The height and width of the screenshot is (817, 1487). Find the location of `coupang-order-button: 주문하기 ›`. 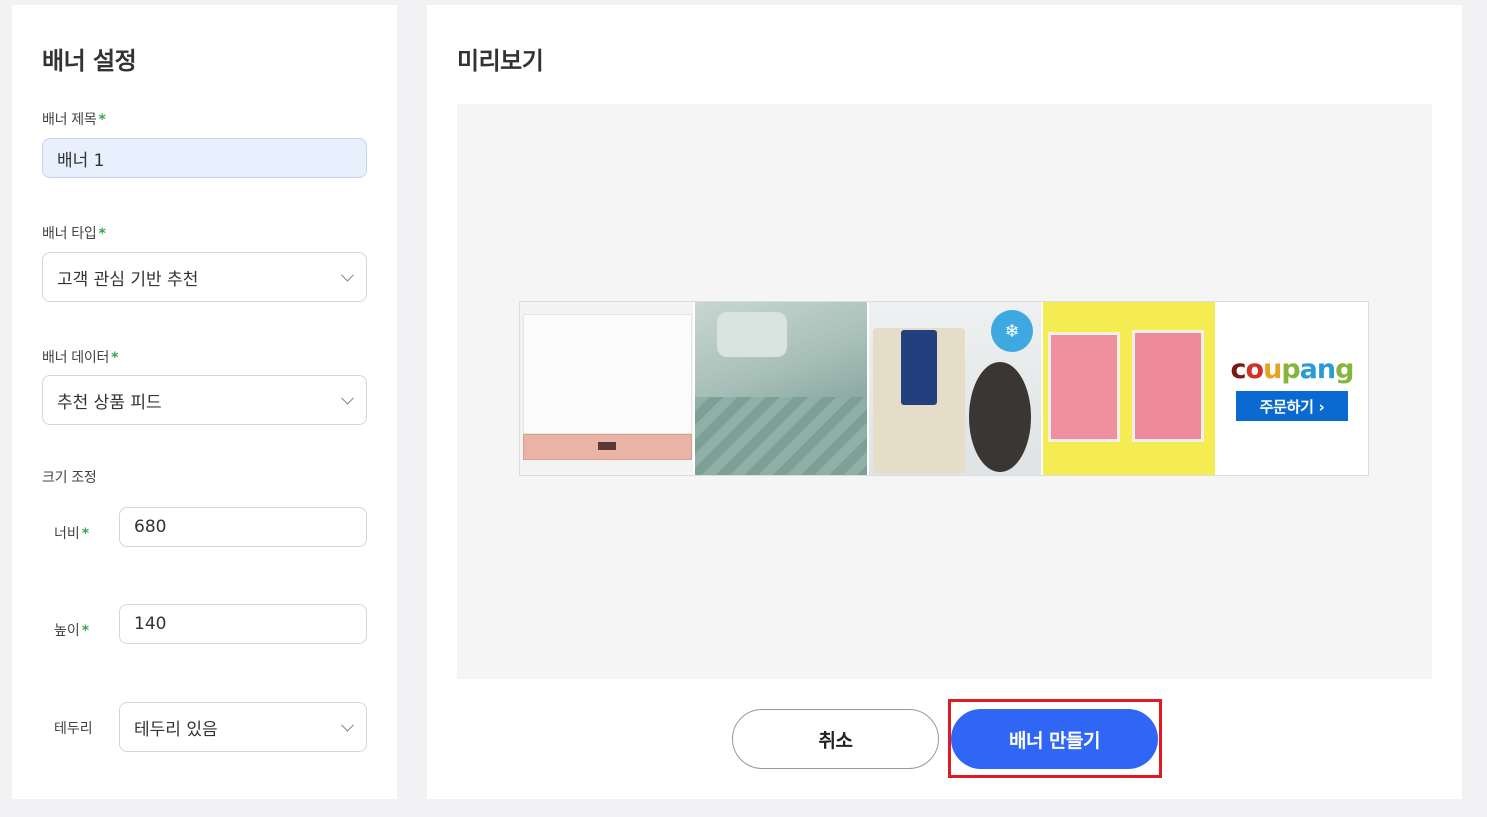

coupang-order-button: 주문하기 › is located at coordinates (1292, 406).